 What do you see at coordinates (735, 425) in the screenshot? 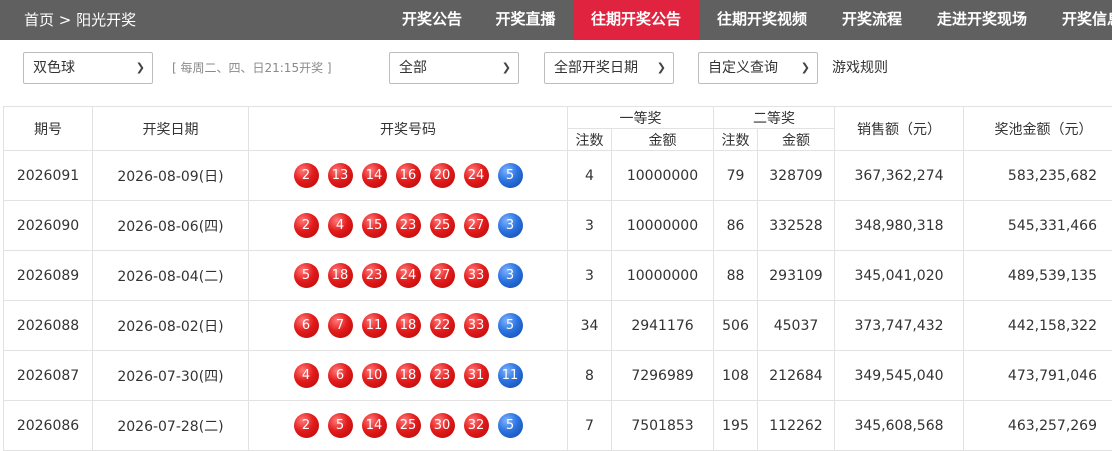
I see `second-prize-count-cell: 195` at bounding box center [735, 425].